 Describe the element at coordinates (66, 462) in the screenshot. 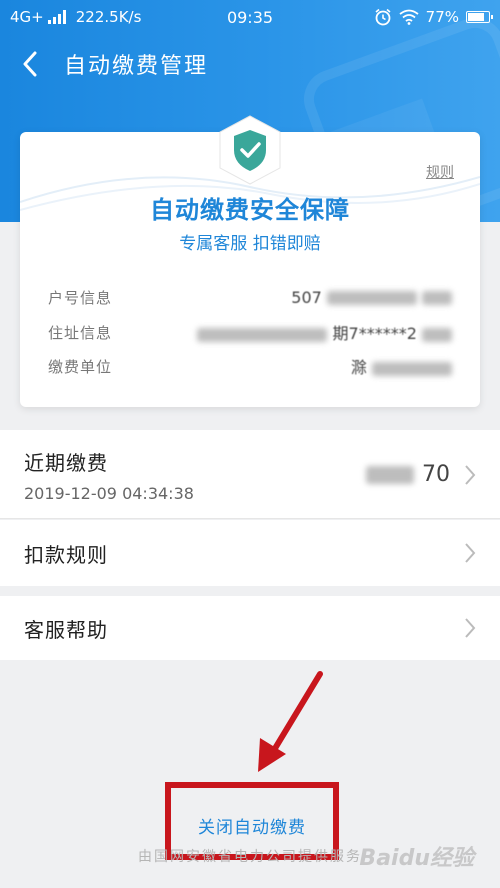

I see `recent-payment-title: 近期缴费` at that location.